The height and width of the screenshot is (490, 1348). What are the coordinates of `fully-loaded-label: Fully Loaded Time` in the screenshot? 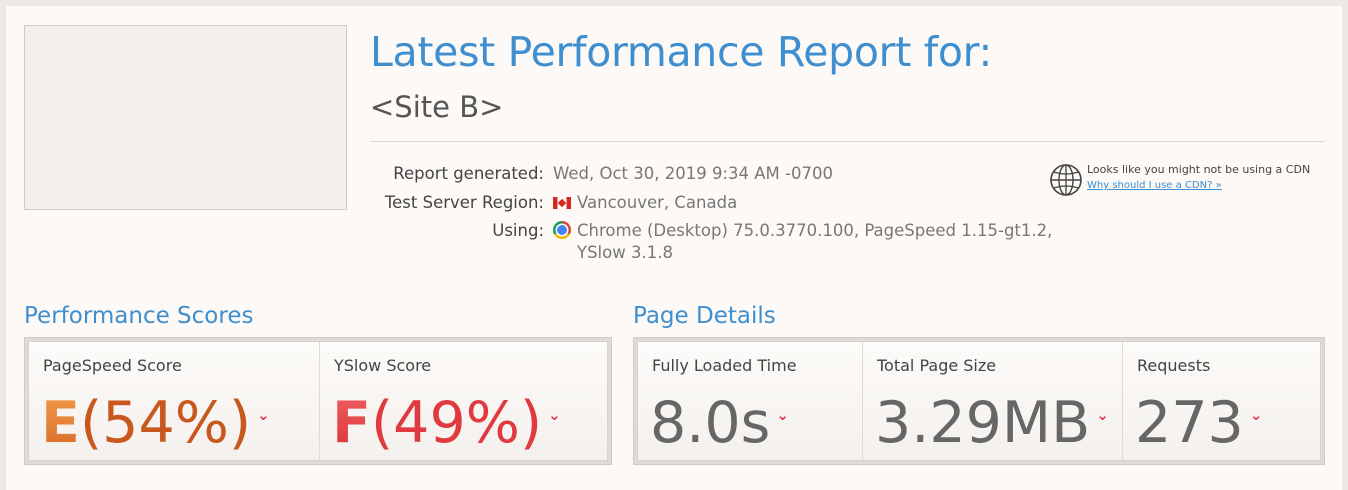 It's located at (724, 365).